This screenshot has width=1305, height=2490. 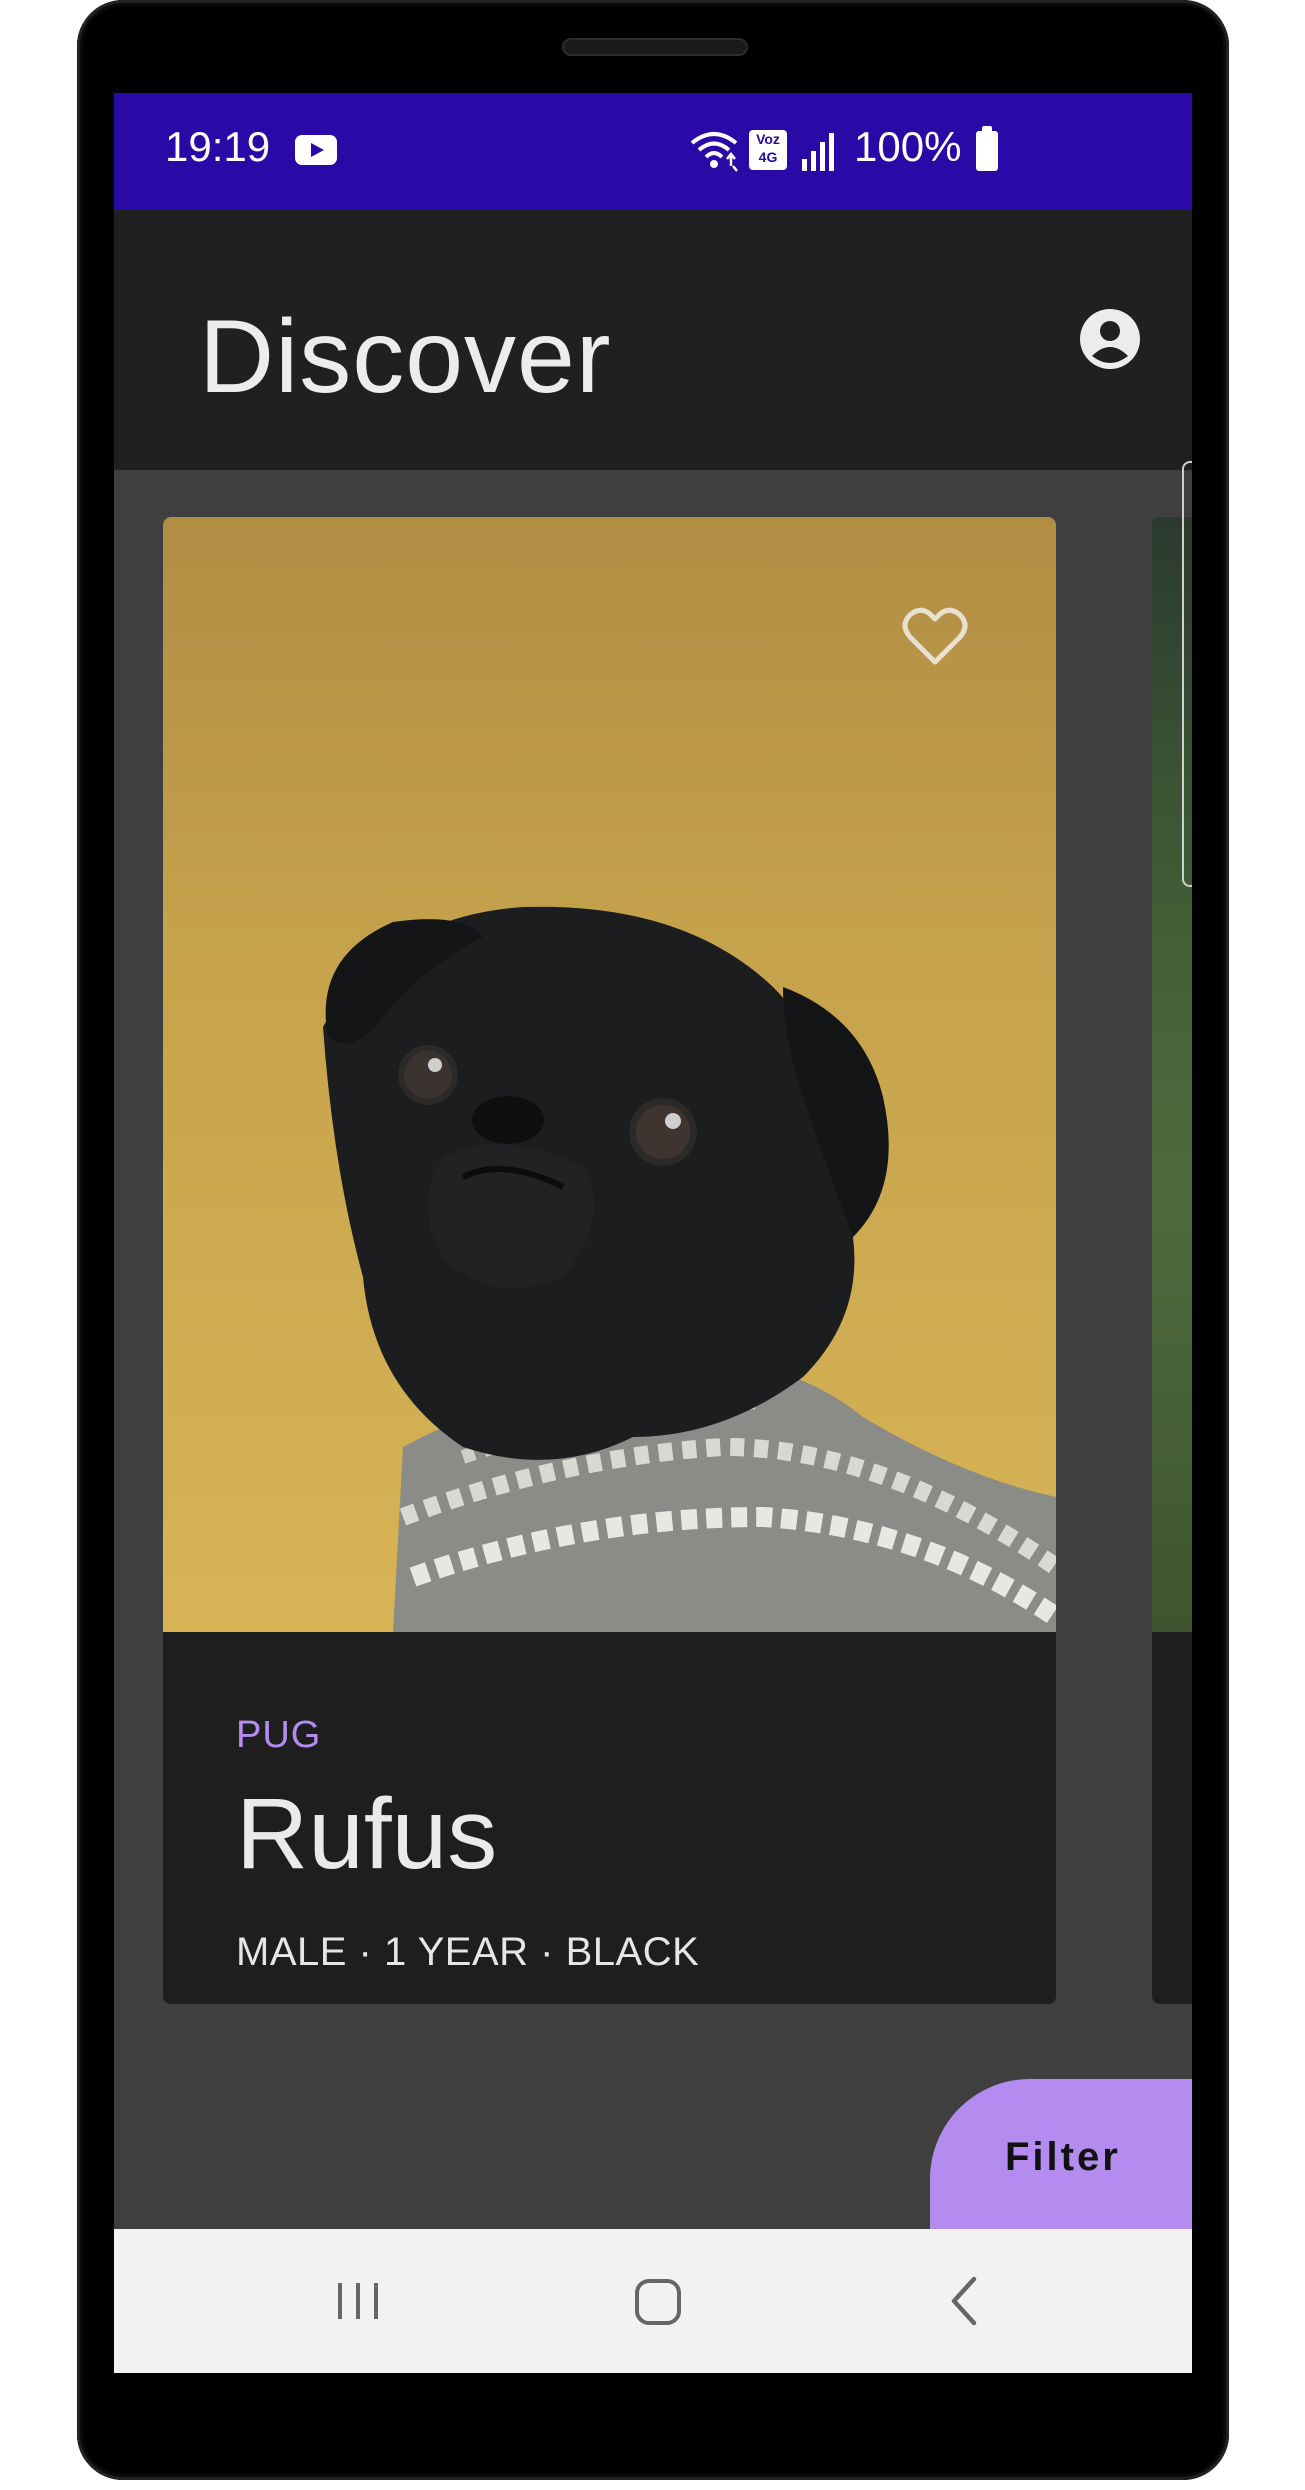 I want to click on edge-panel-handle, so click(x=1187, y=674).